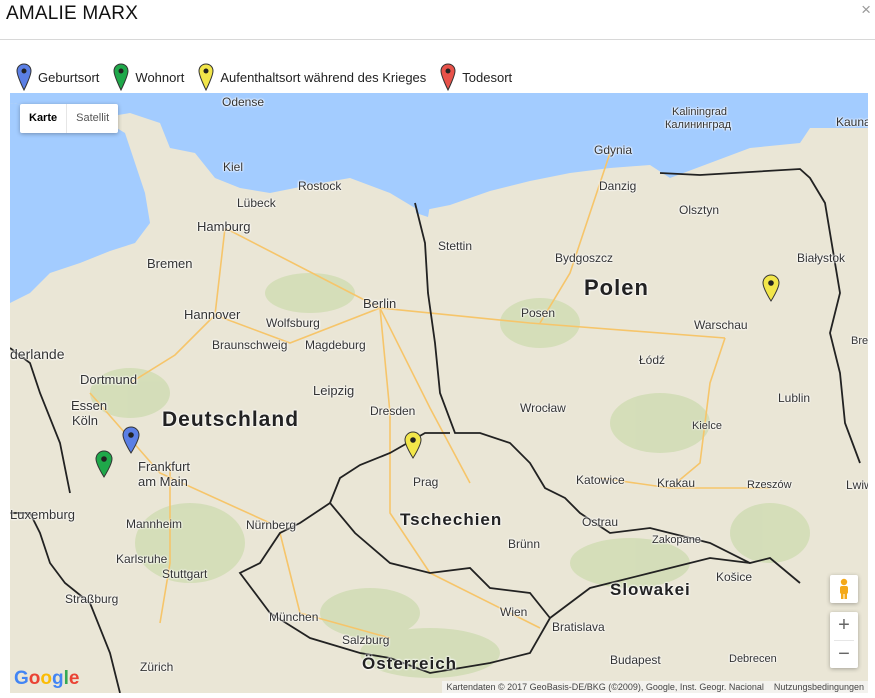 The image size is (875, 698). I want to click on header-divider, so click(437, 39).